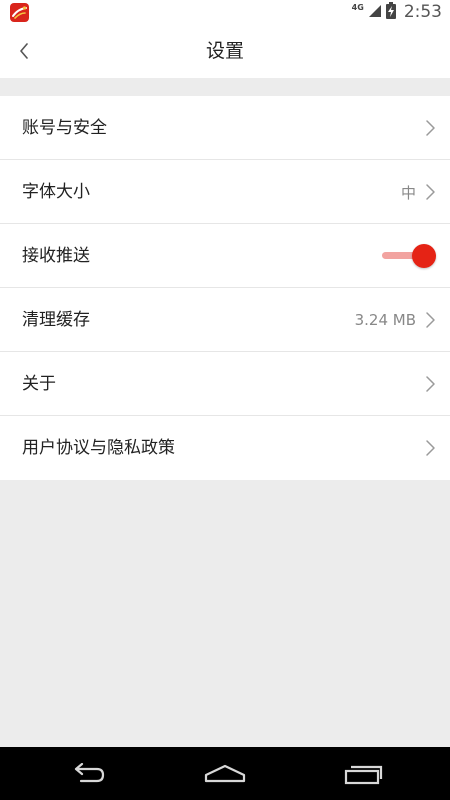  I want to click on nav-recents-button, so click(363, 773).